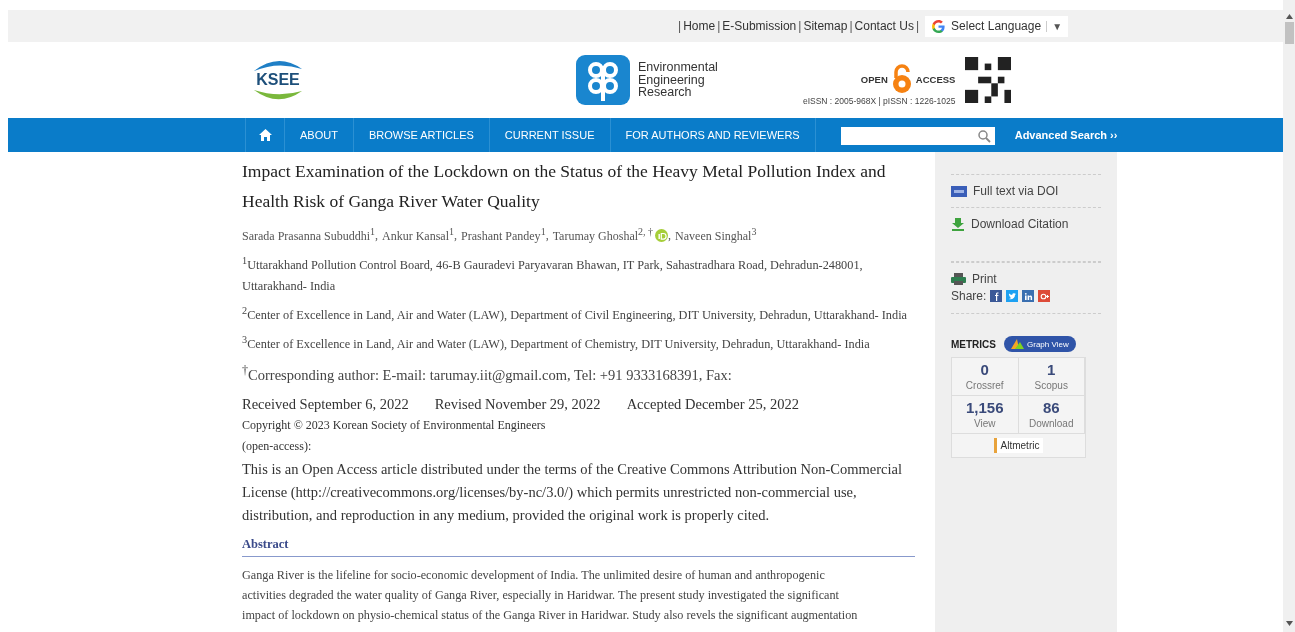  Describe the element at coordinates (1289, 316) in the screenshot. I see `scrollbar` at that location.